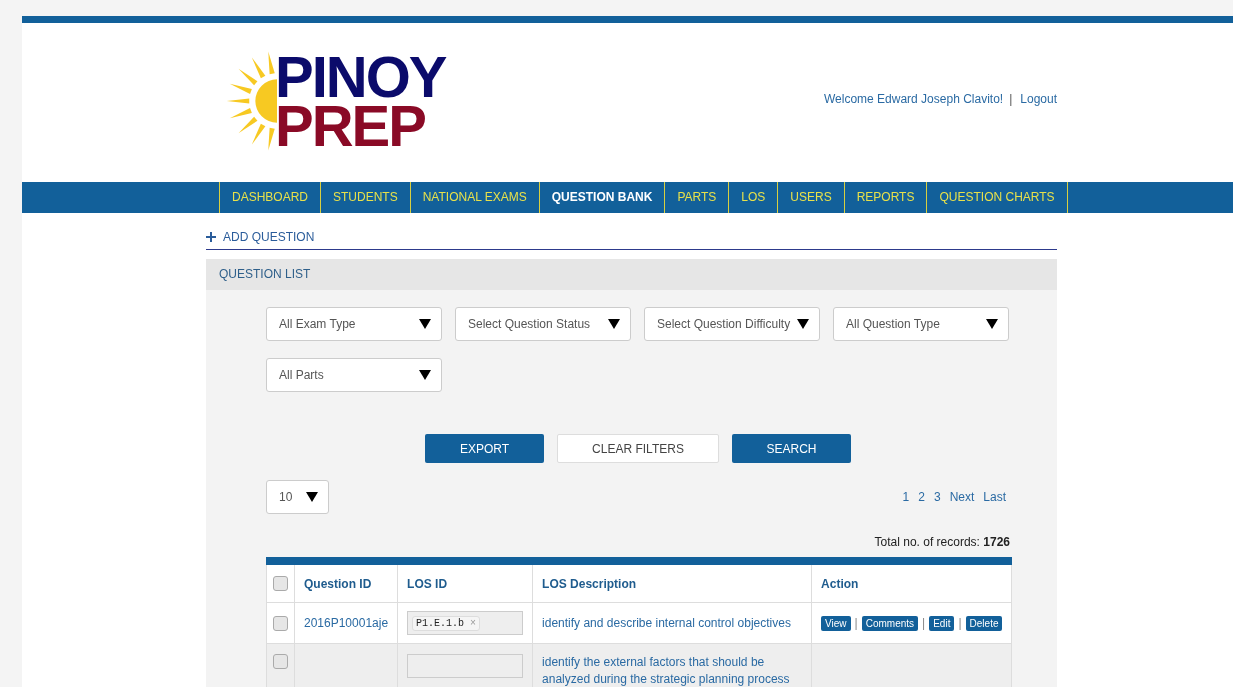  I want to click on select-all-checkbox, so click(280, 583).